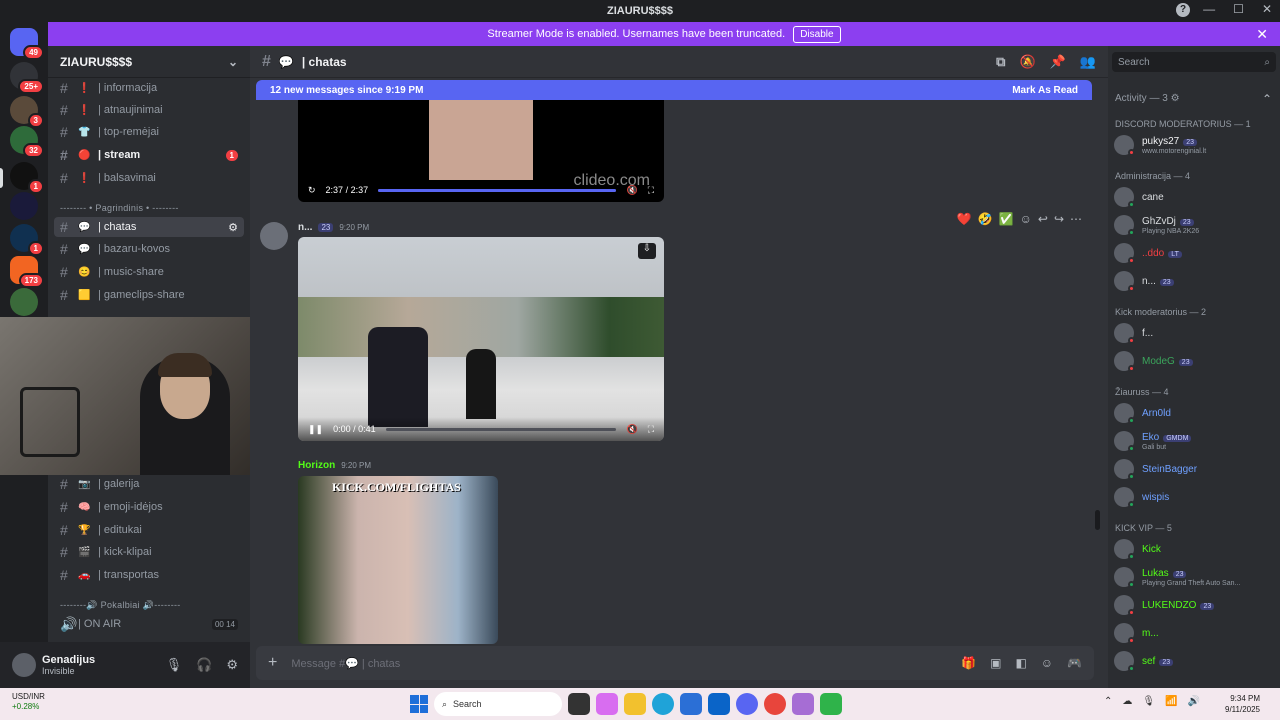 This screenshot has height=720, width=1280. Describe the element at coordinates (995, 663) in the screenshot. I see `gif-icon: ▣` at that location.